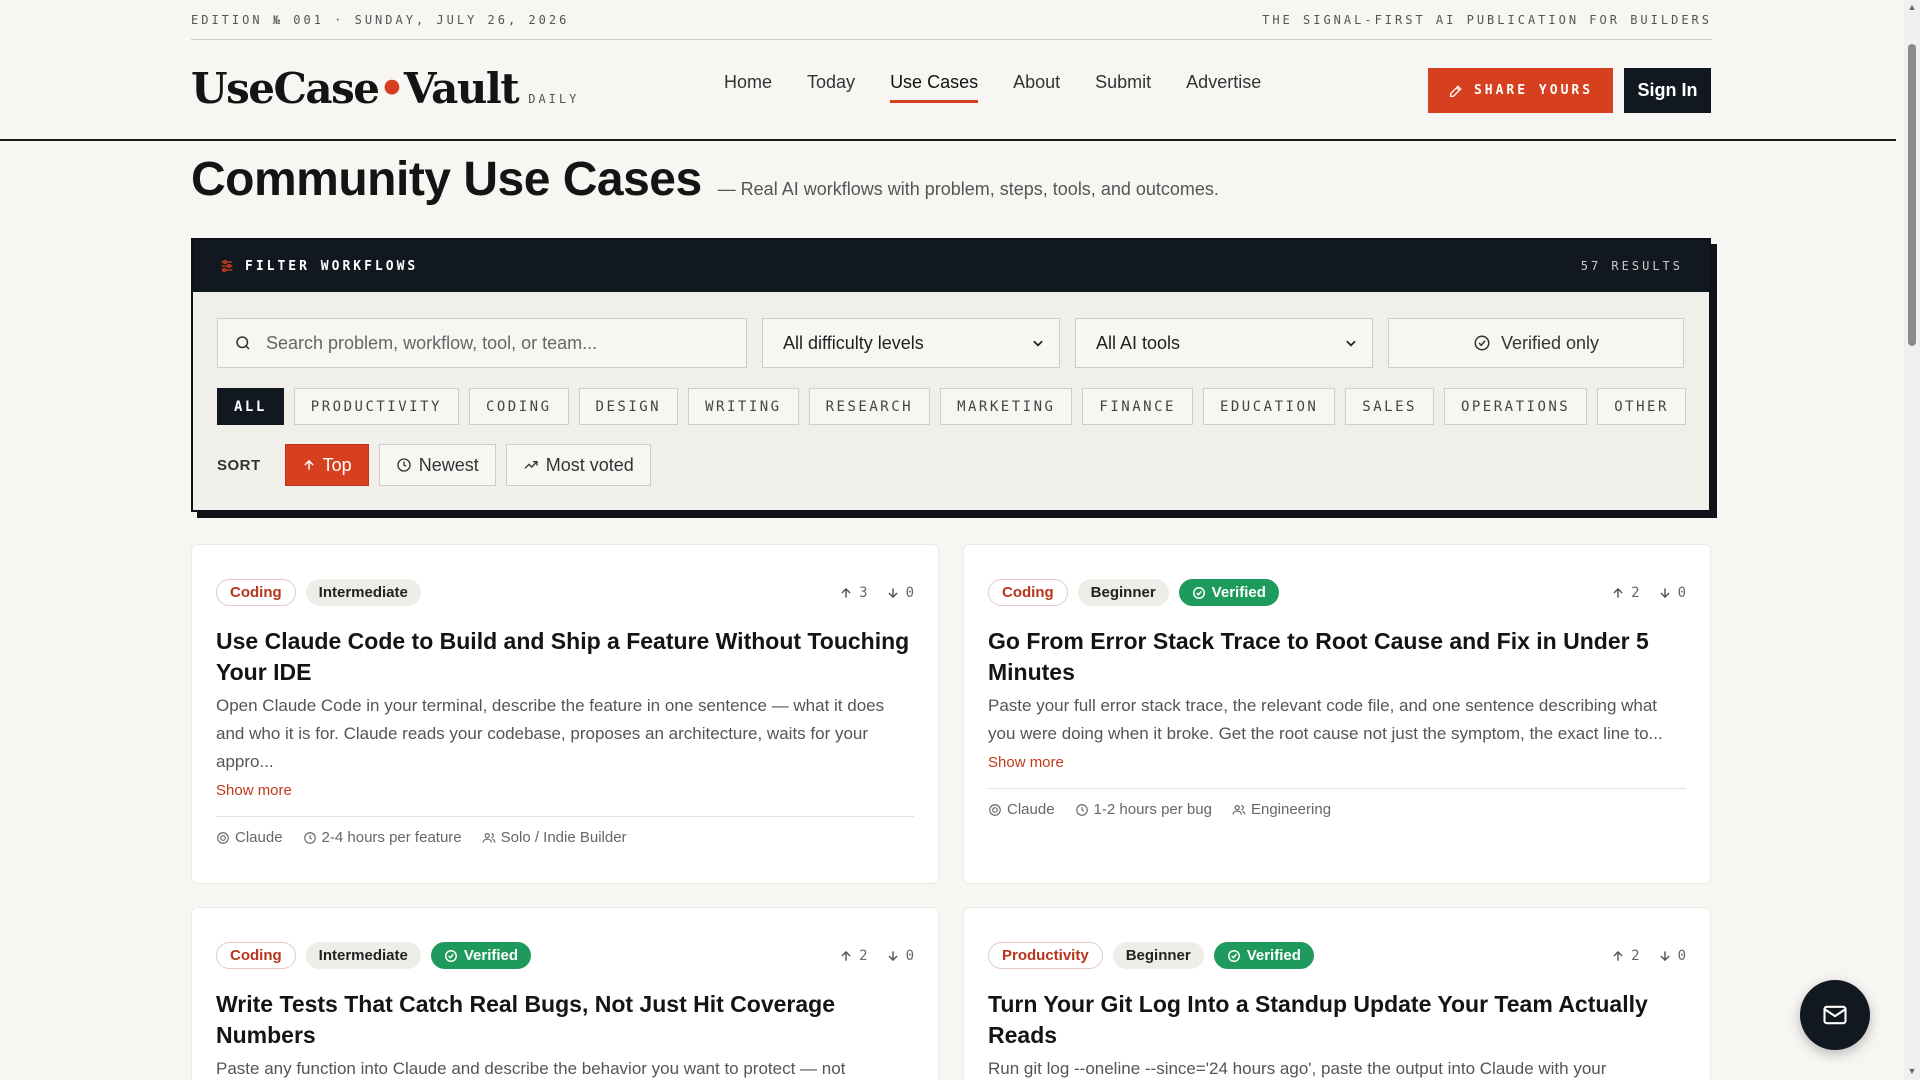  I want to click on verified-only-toggle: Verified only, so click(1536, 343).